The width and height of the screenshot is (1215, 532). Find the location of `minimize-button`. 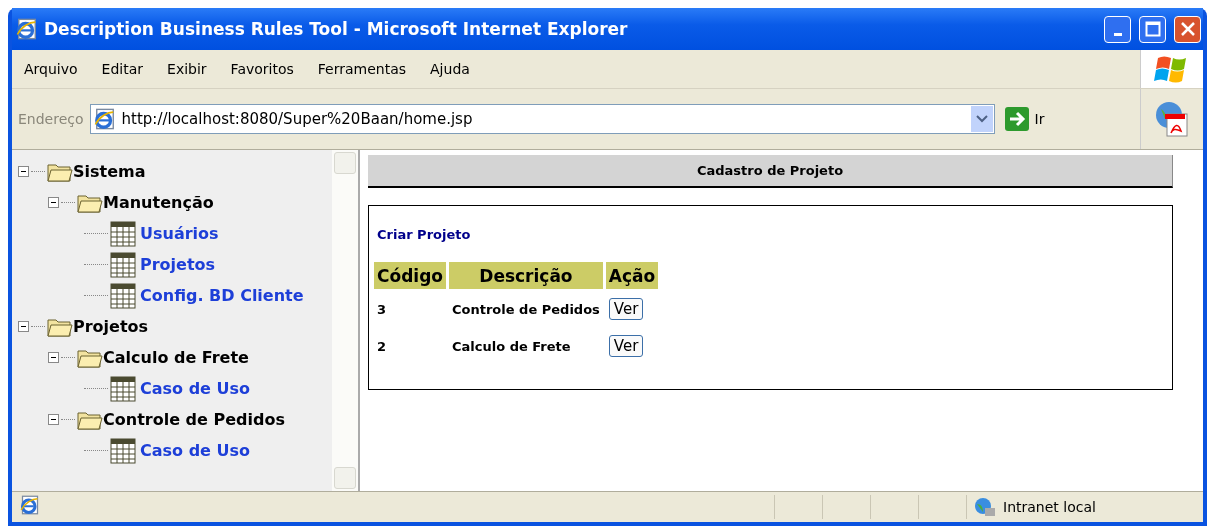

minimize-button is located at coordinates (1117, 29).